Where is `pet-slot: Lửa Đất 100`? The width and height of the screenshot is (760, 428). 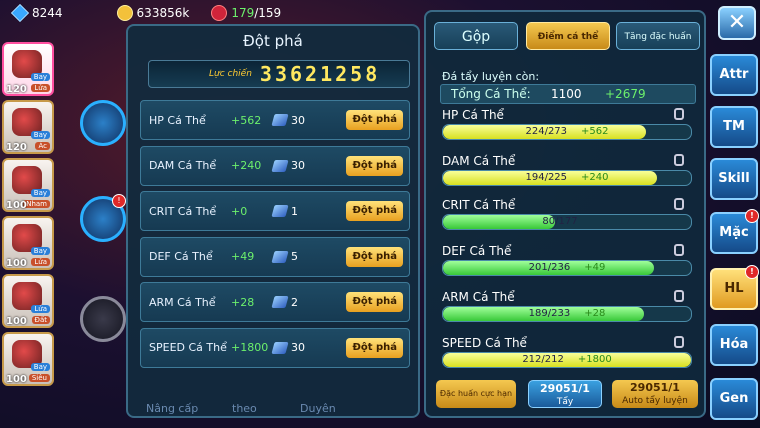 pet-slot: Lửa Đất 100 is located at coordinates (28, 301).